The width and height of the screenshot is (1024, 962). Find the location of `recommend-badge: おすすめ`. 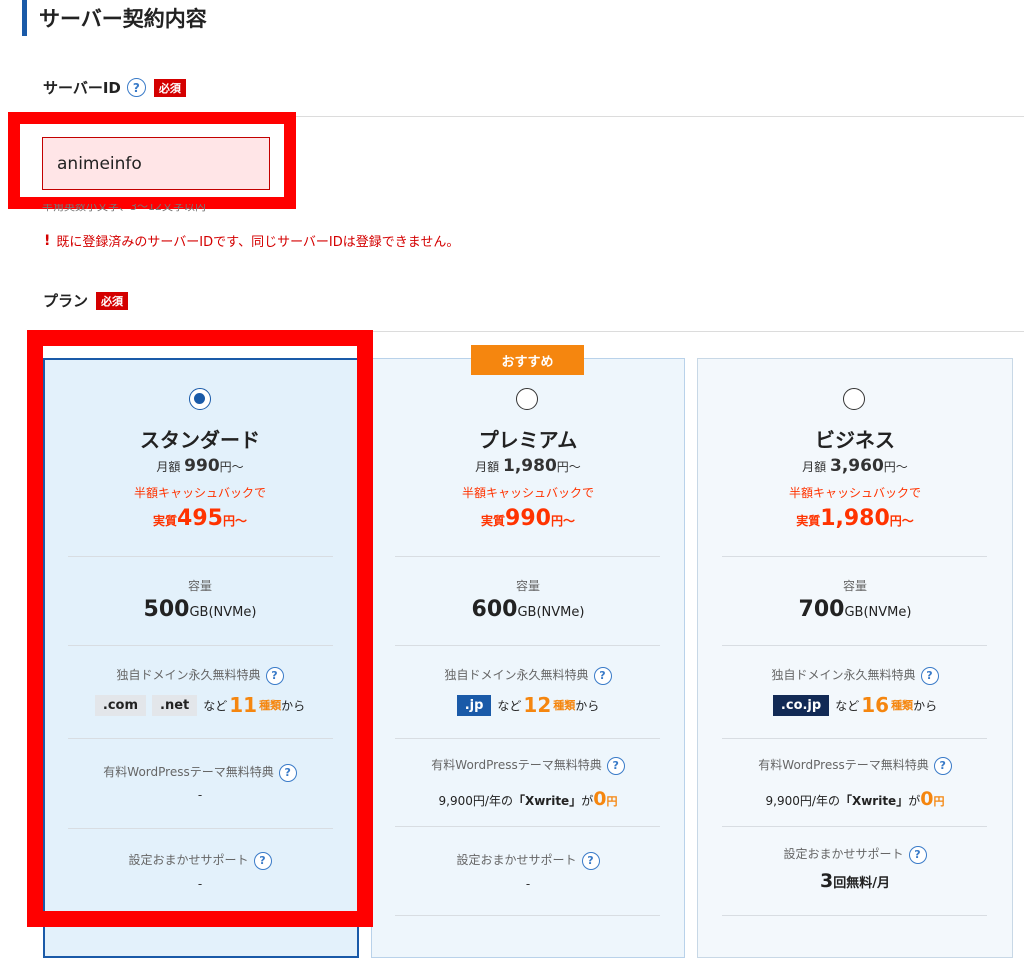

recommend-badge: おすすめ is located at coordinates (527, 360).